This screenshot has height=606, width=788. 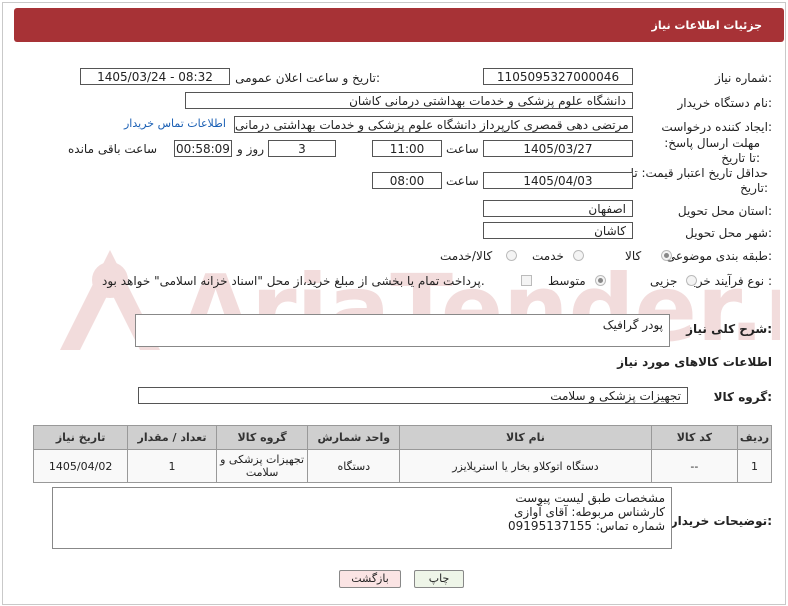 I want to click on price-valid-label: حداقل تاریخ اعتبار قیمت: تا تاریخ:, so click(x=699, y=180).